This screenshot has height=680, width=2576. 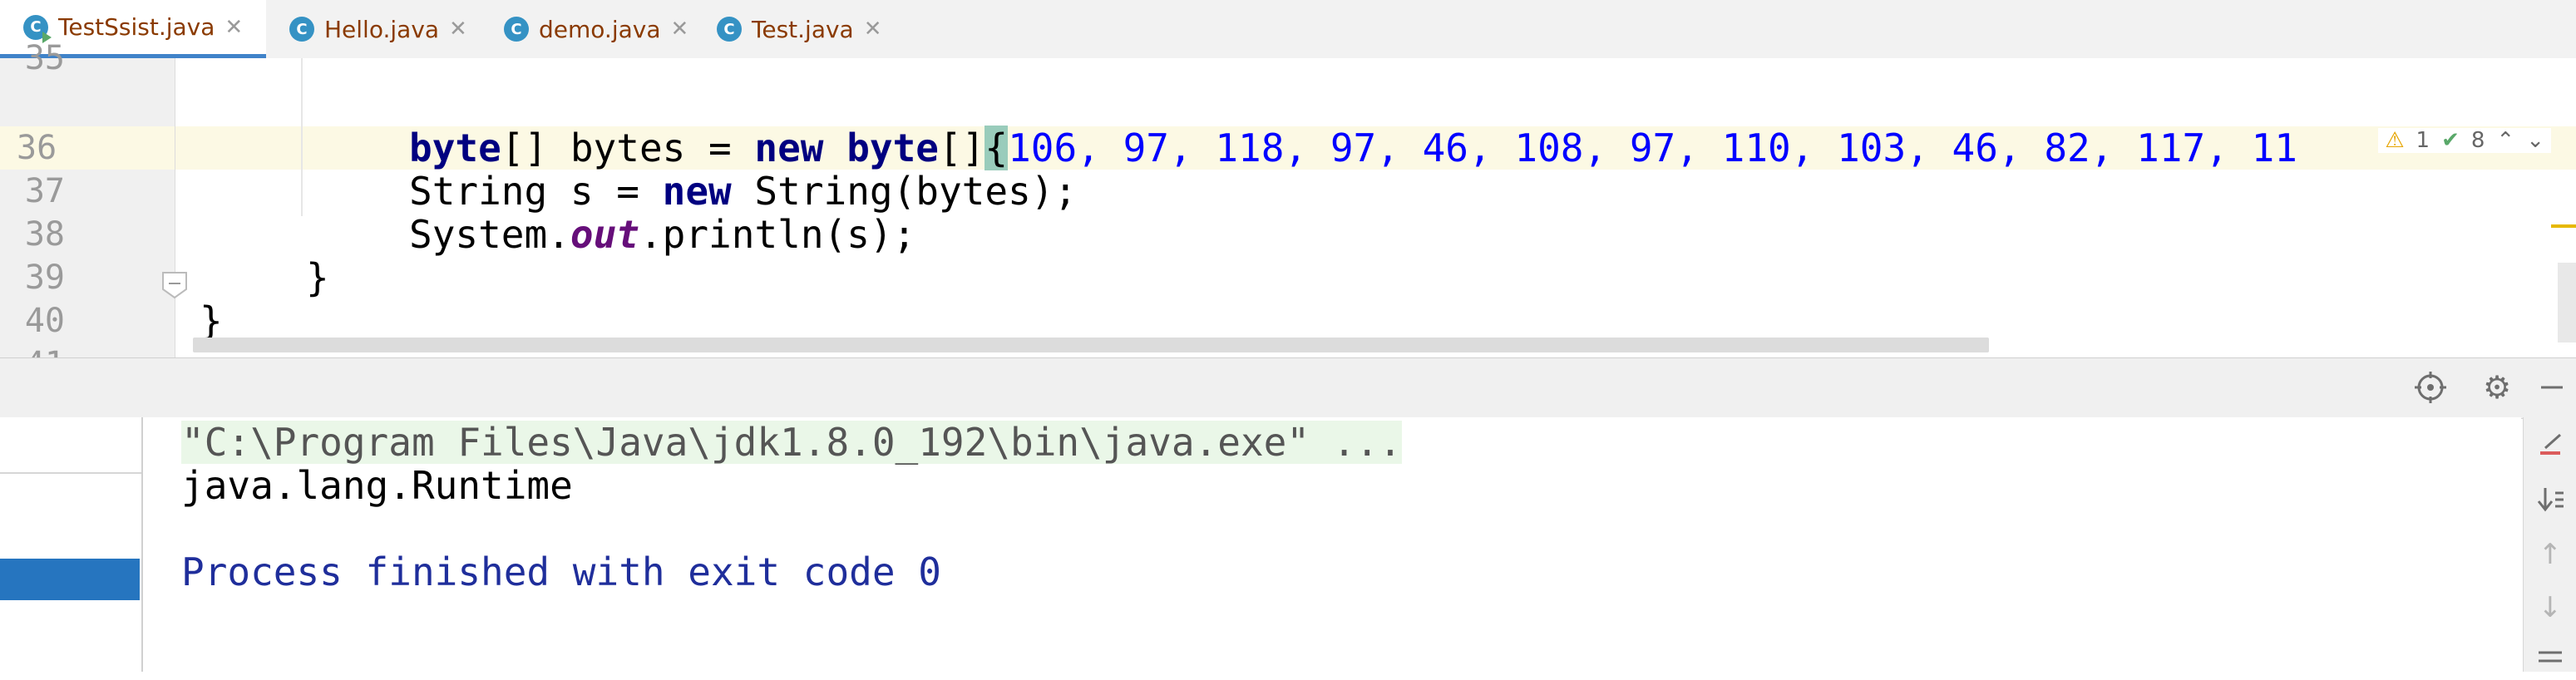 What do you see at coordinates (317, 277) in the screenshot?
I see `code-line-39: }` at bounding box center [317, 277].